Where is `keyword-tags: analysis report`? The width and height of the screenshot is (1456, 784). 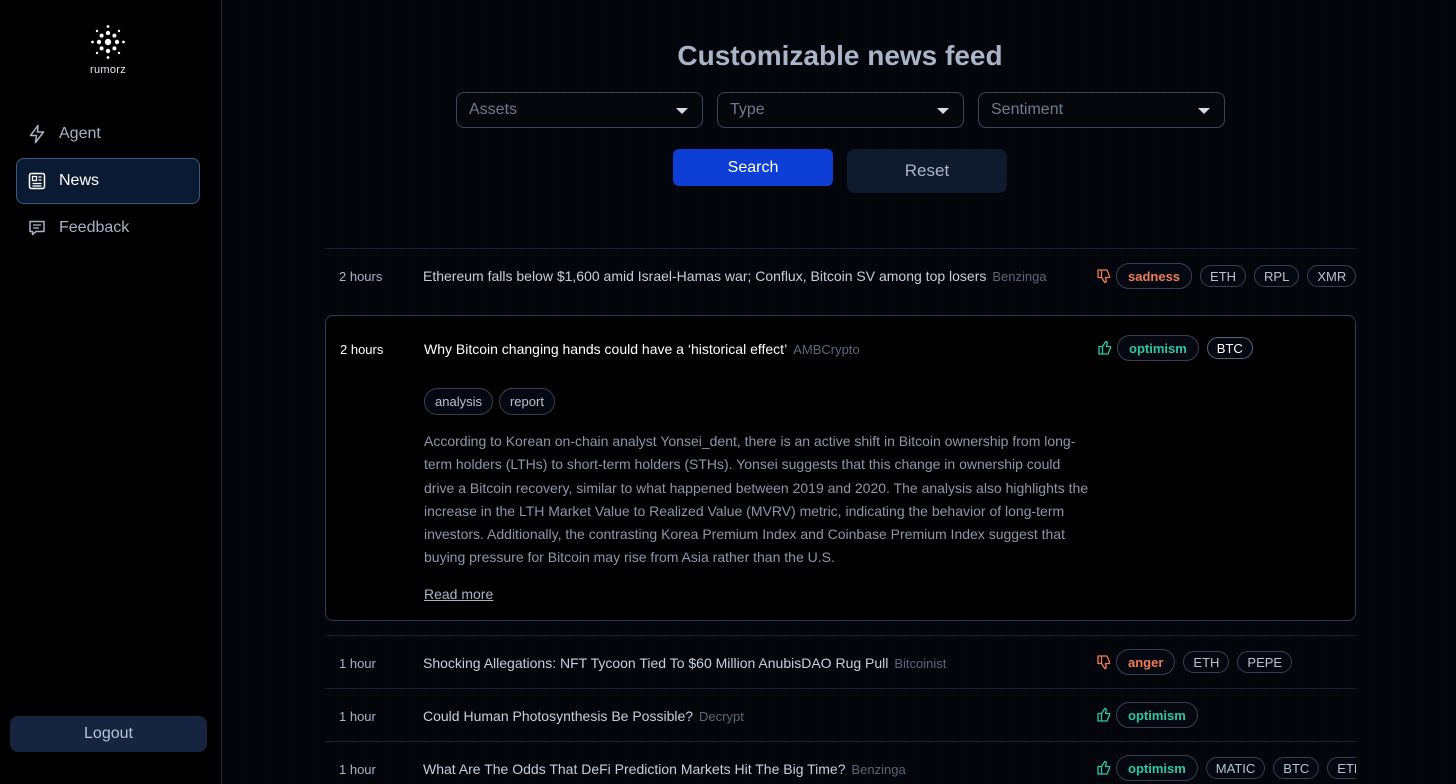
keyword-tags: analysis report is located at coordinates (492, 401).